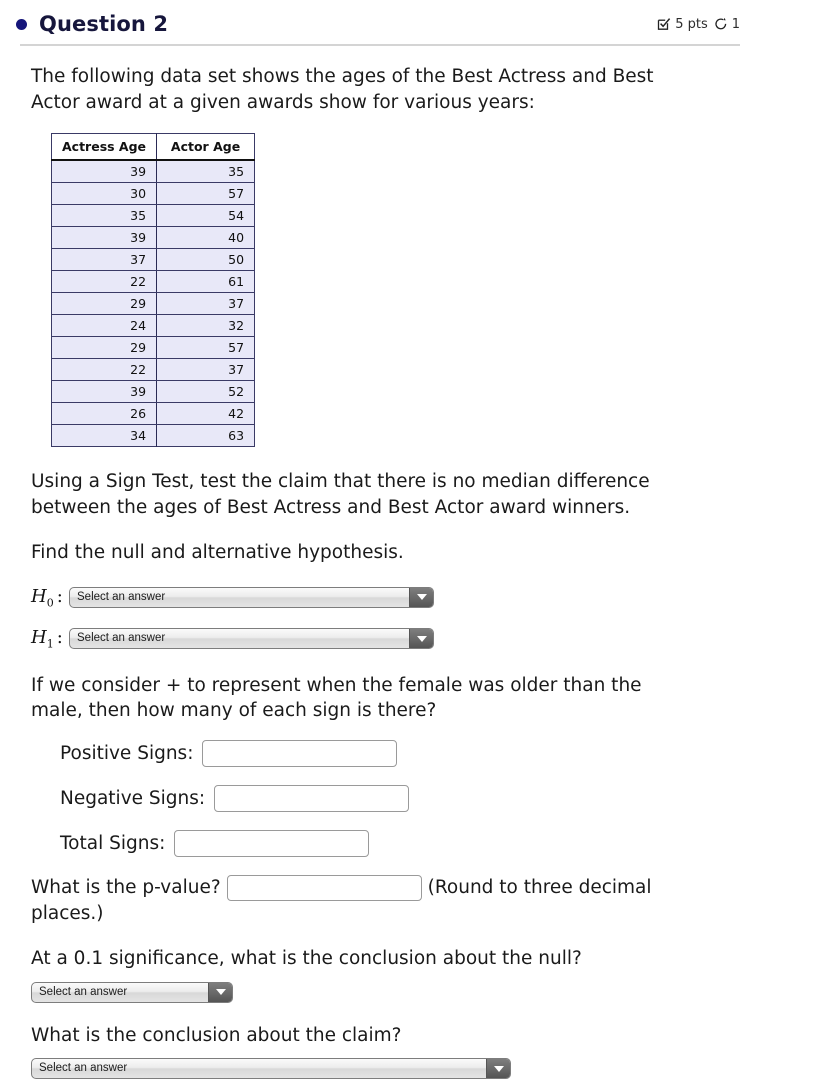  I want to click on cell-actor-age: 63, so click(205, 435).